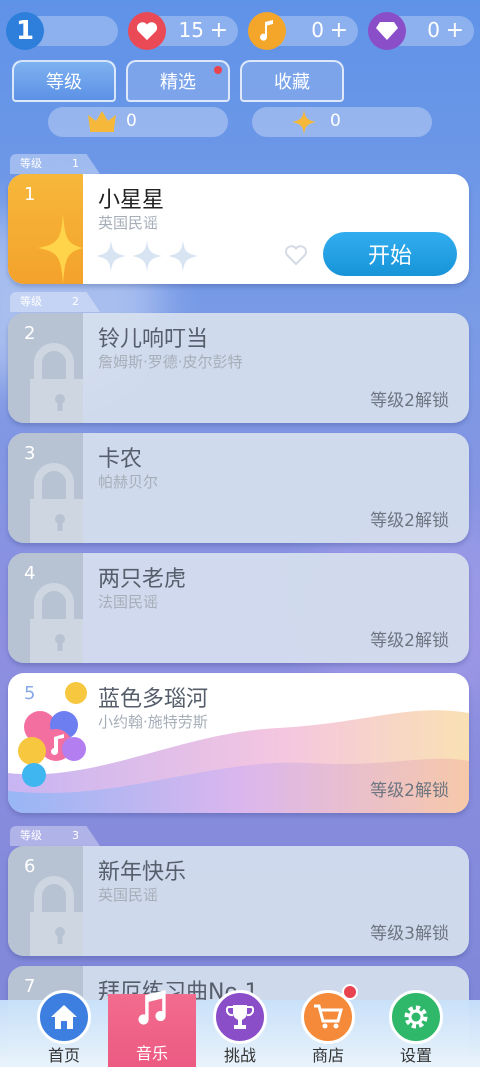 Image resolution: width=480 pixels, height=1067 pixels. Describe the element at coordinates (131, 121) in the screenshot. I see `crown-count: 0` at that location.